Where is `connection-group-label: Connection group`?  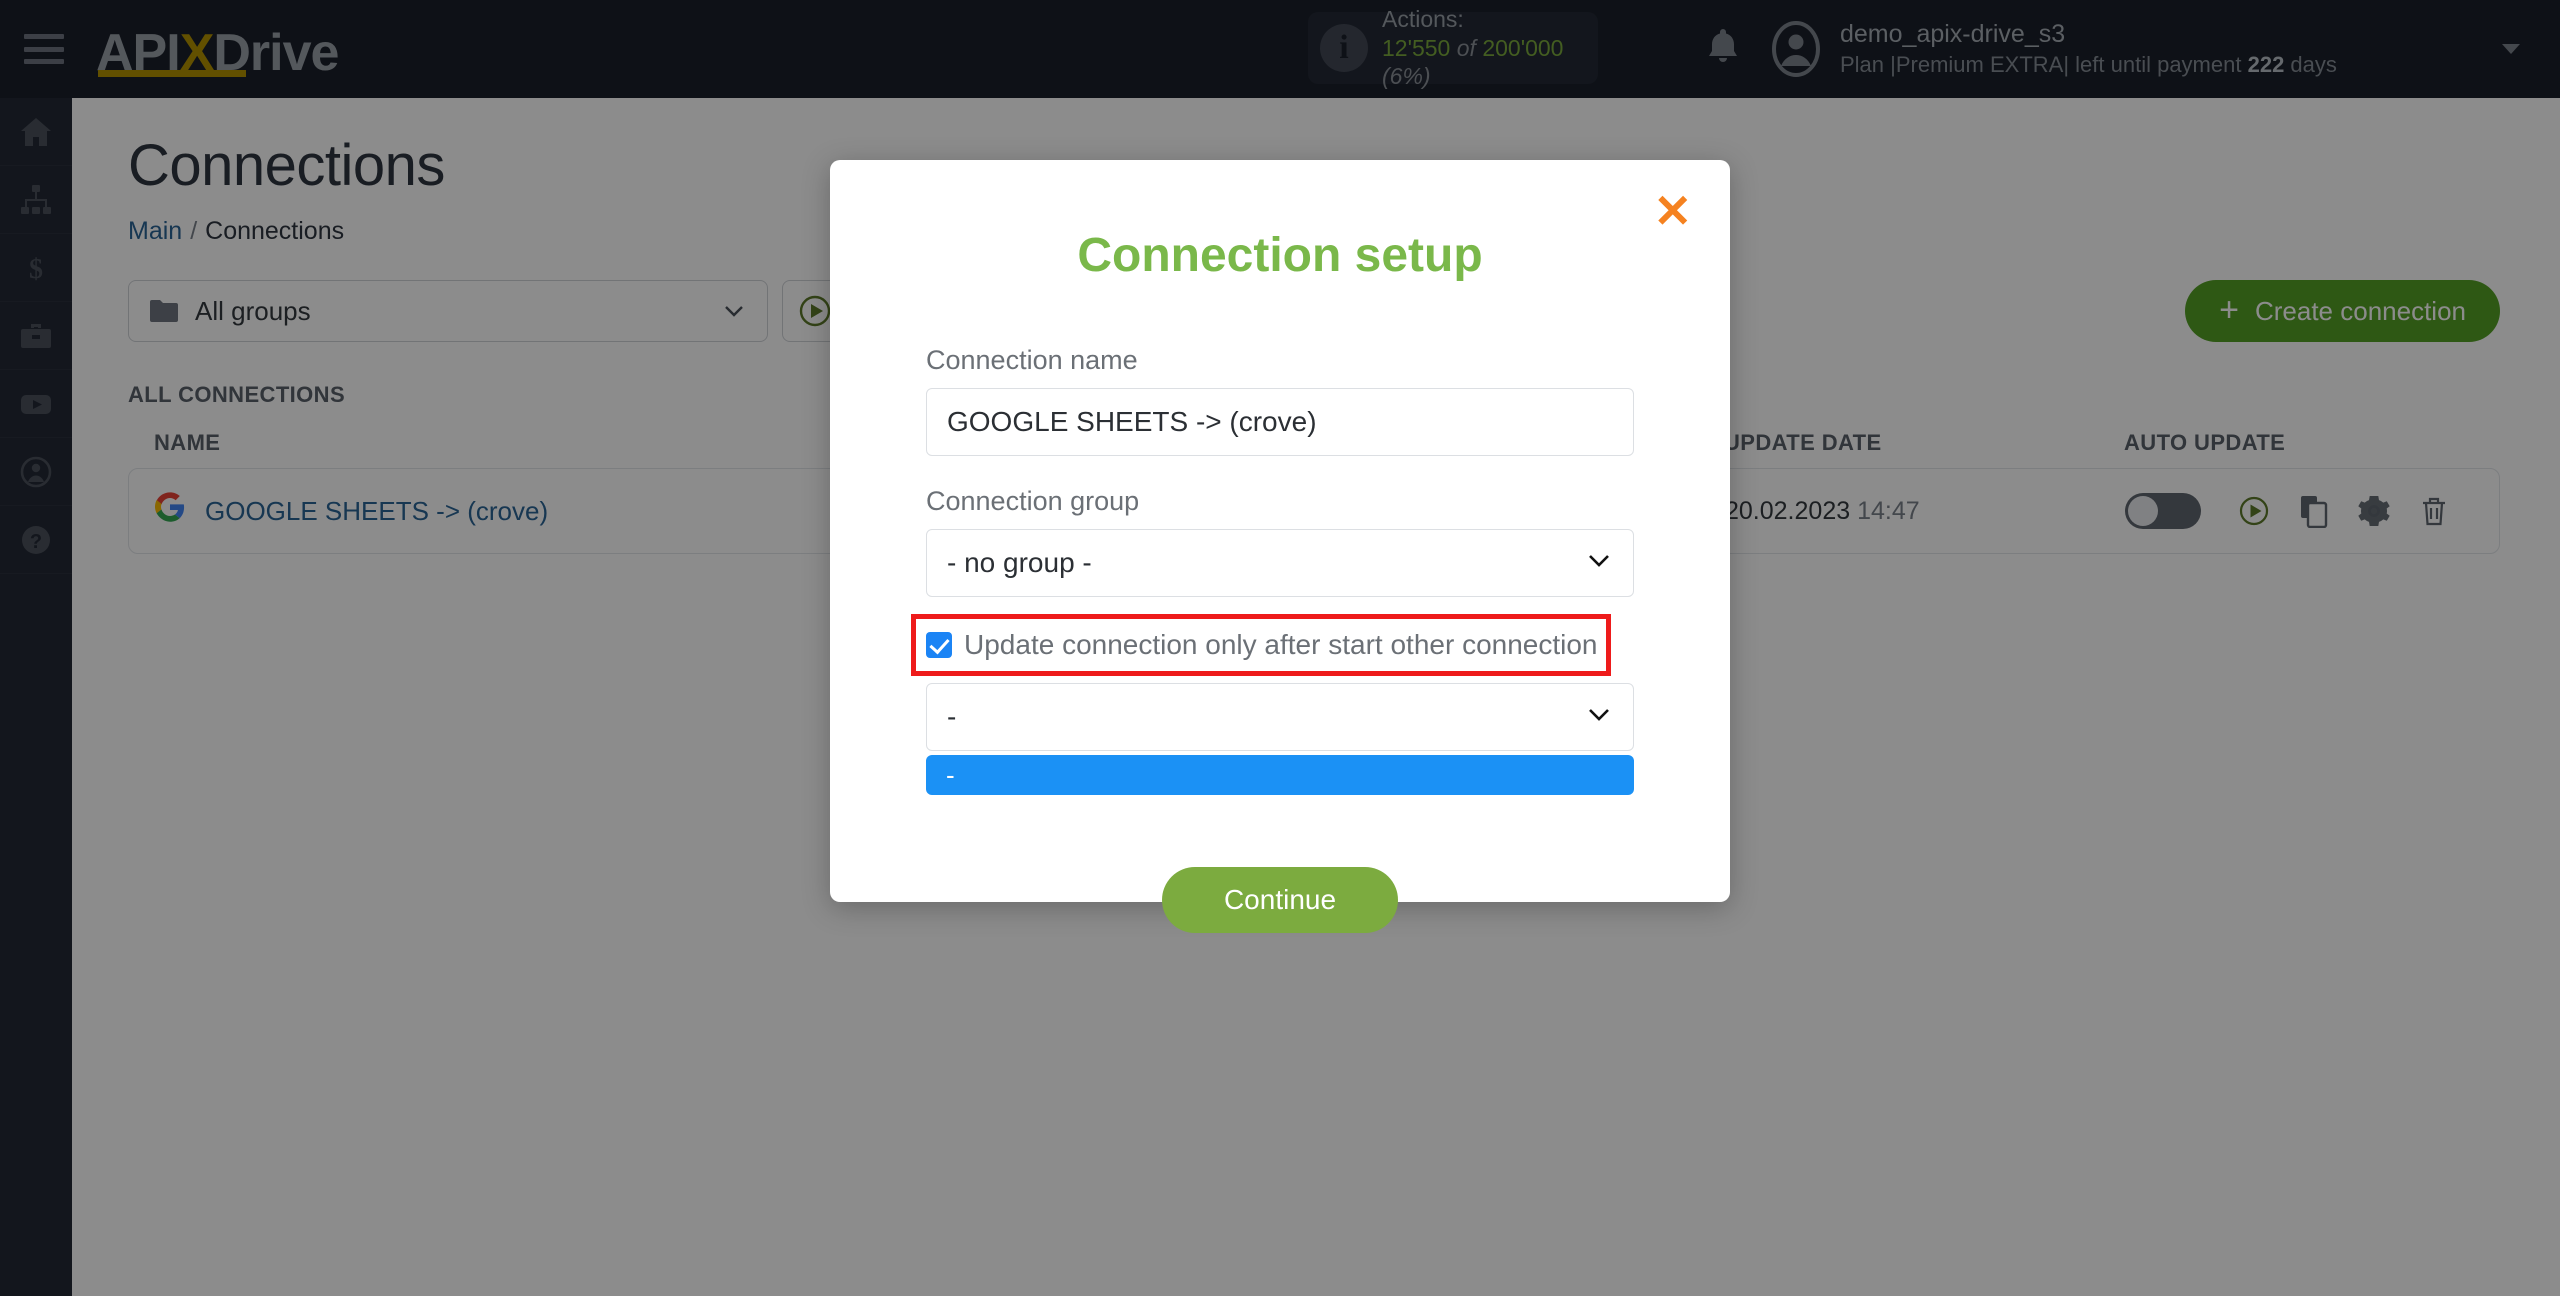
connection-group-label: Connection group is located at coordinates (1033, 501).